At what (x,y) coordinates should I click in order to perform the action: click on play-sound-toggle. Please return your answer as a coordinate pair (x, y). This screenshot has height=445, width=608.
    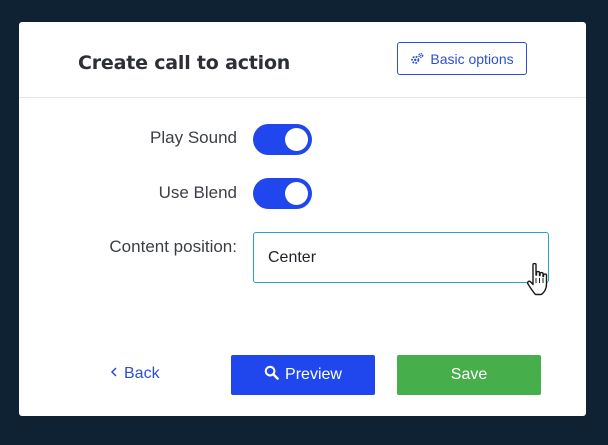
    Looking at the image, I should click on (282, 139).